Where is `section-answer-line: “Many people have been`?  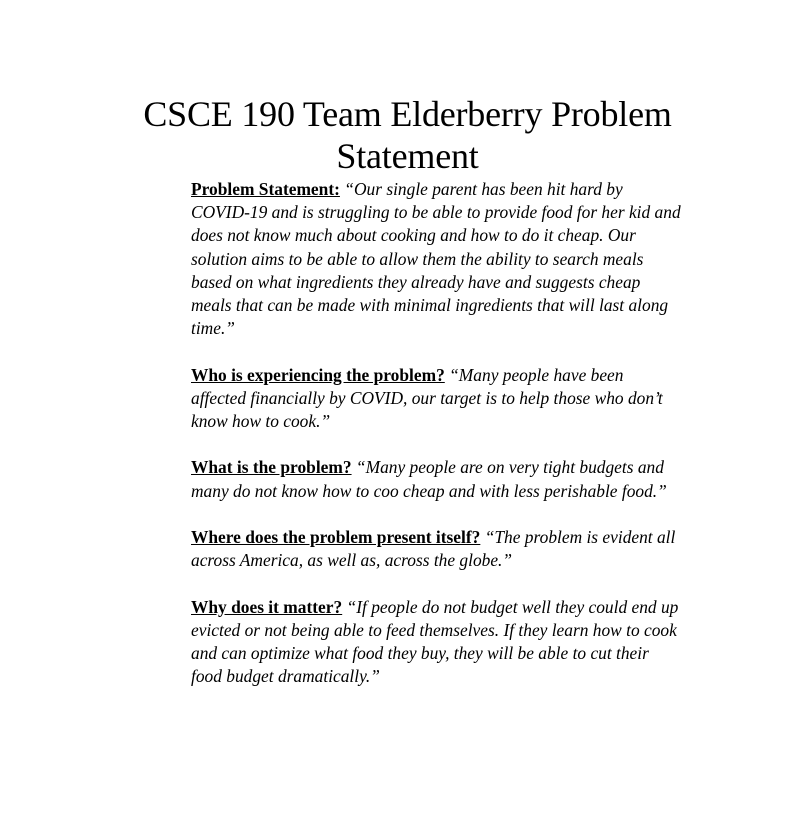 section-answer-line: “Many people have been is located at coordinates (536, 374).